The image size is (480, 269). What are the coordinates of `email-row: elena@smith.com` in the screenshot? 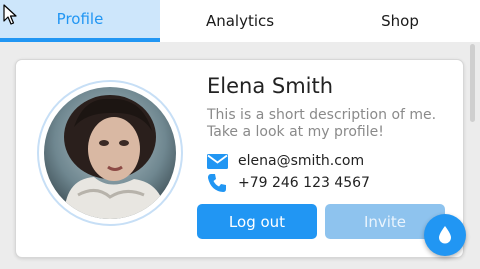 It's located at (285, 161).